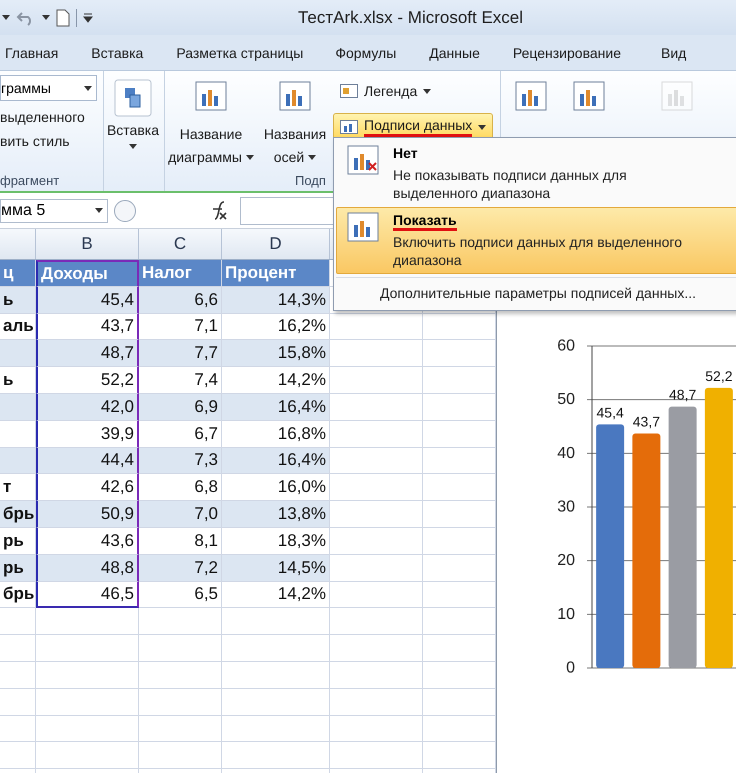 This screenshot has height=773, width=736. Describe the element at coordinates (276, 514) in the screenshot. I see `table-cell: 13,8%` at that location.